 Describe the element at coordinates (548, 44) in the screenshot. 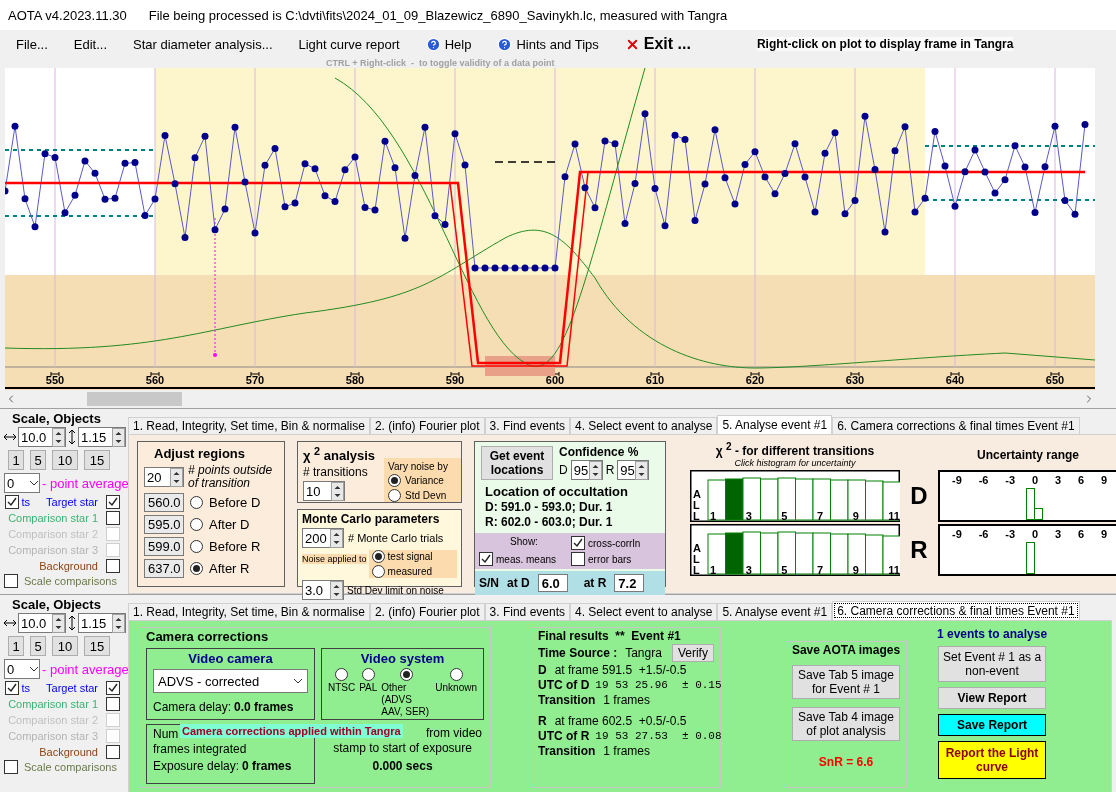

I see `menu-item: Hints and Tips` at that location.